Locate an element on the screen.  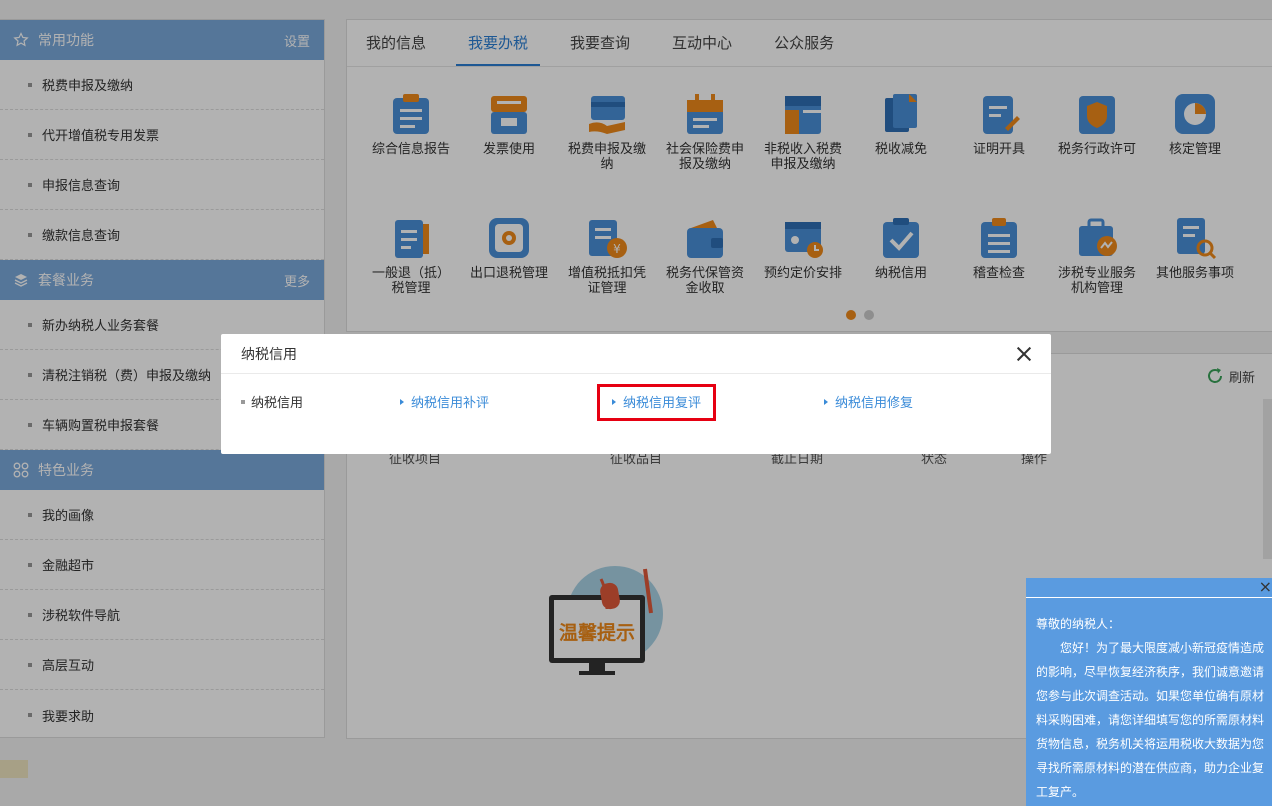
dialog-category-label: 纳税信用 is located at coordinates (277, 403).